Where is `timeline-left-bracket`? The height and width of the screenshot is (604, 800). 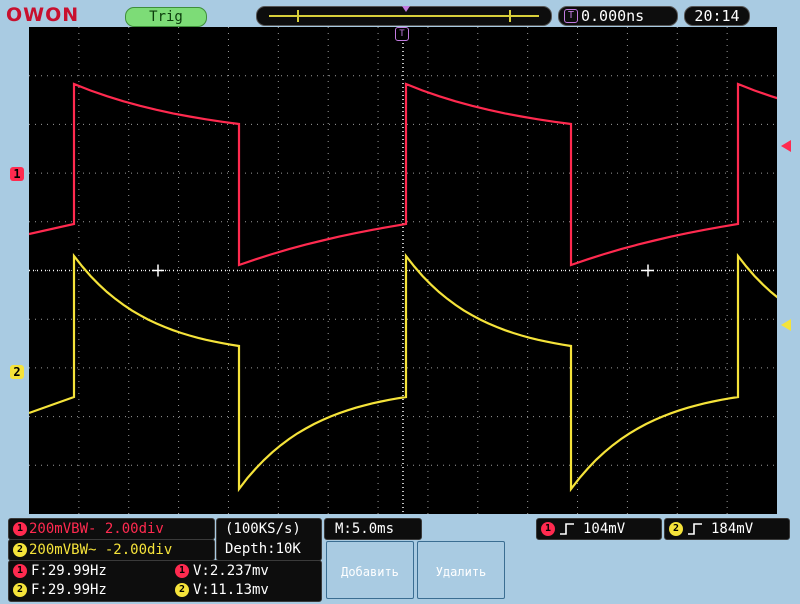 timeline-left-bracket is located at coordinates (298, 16).